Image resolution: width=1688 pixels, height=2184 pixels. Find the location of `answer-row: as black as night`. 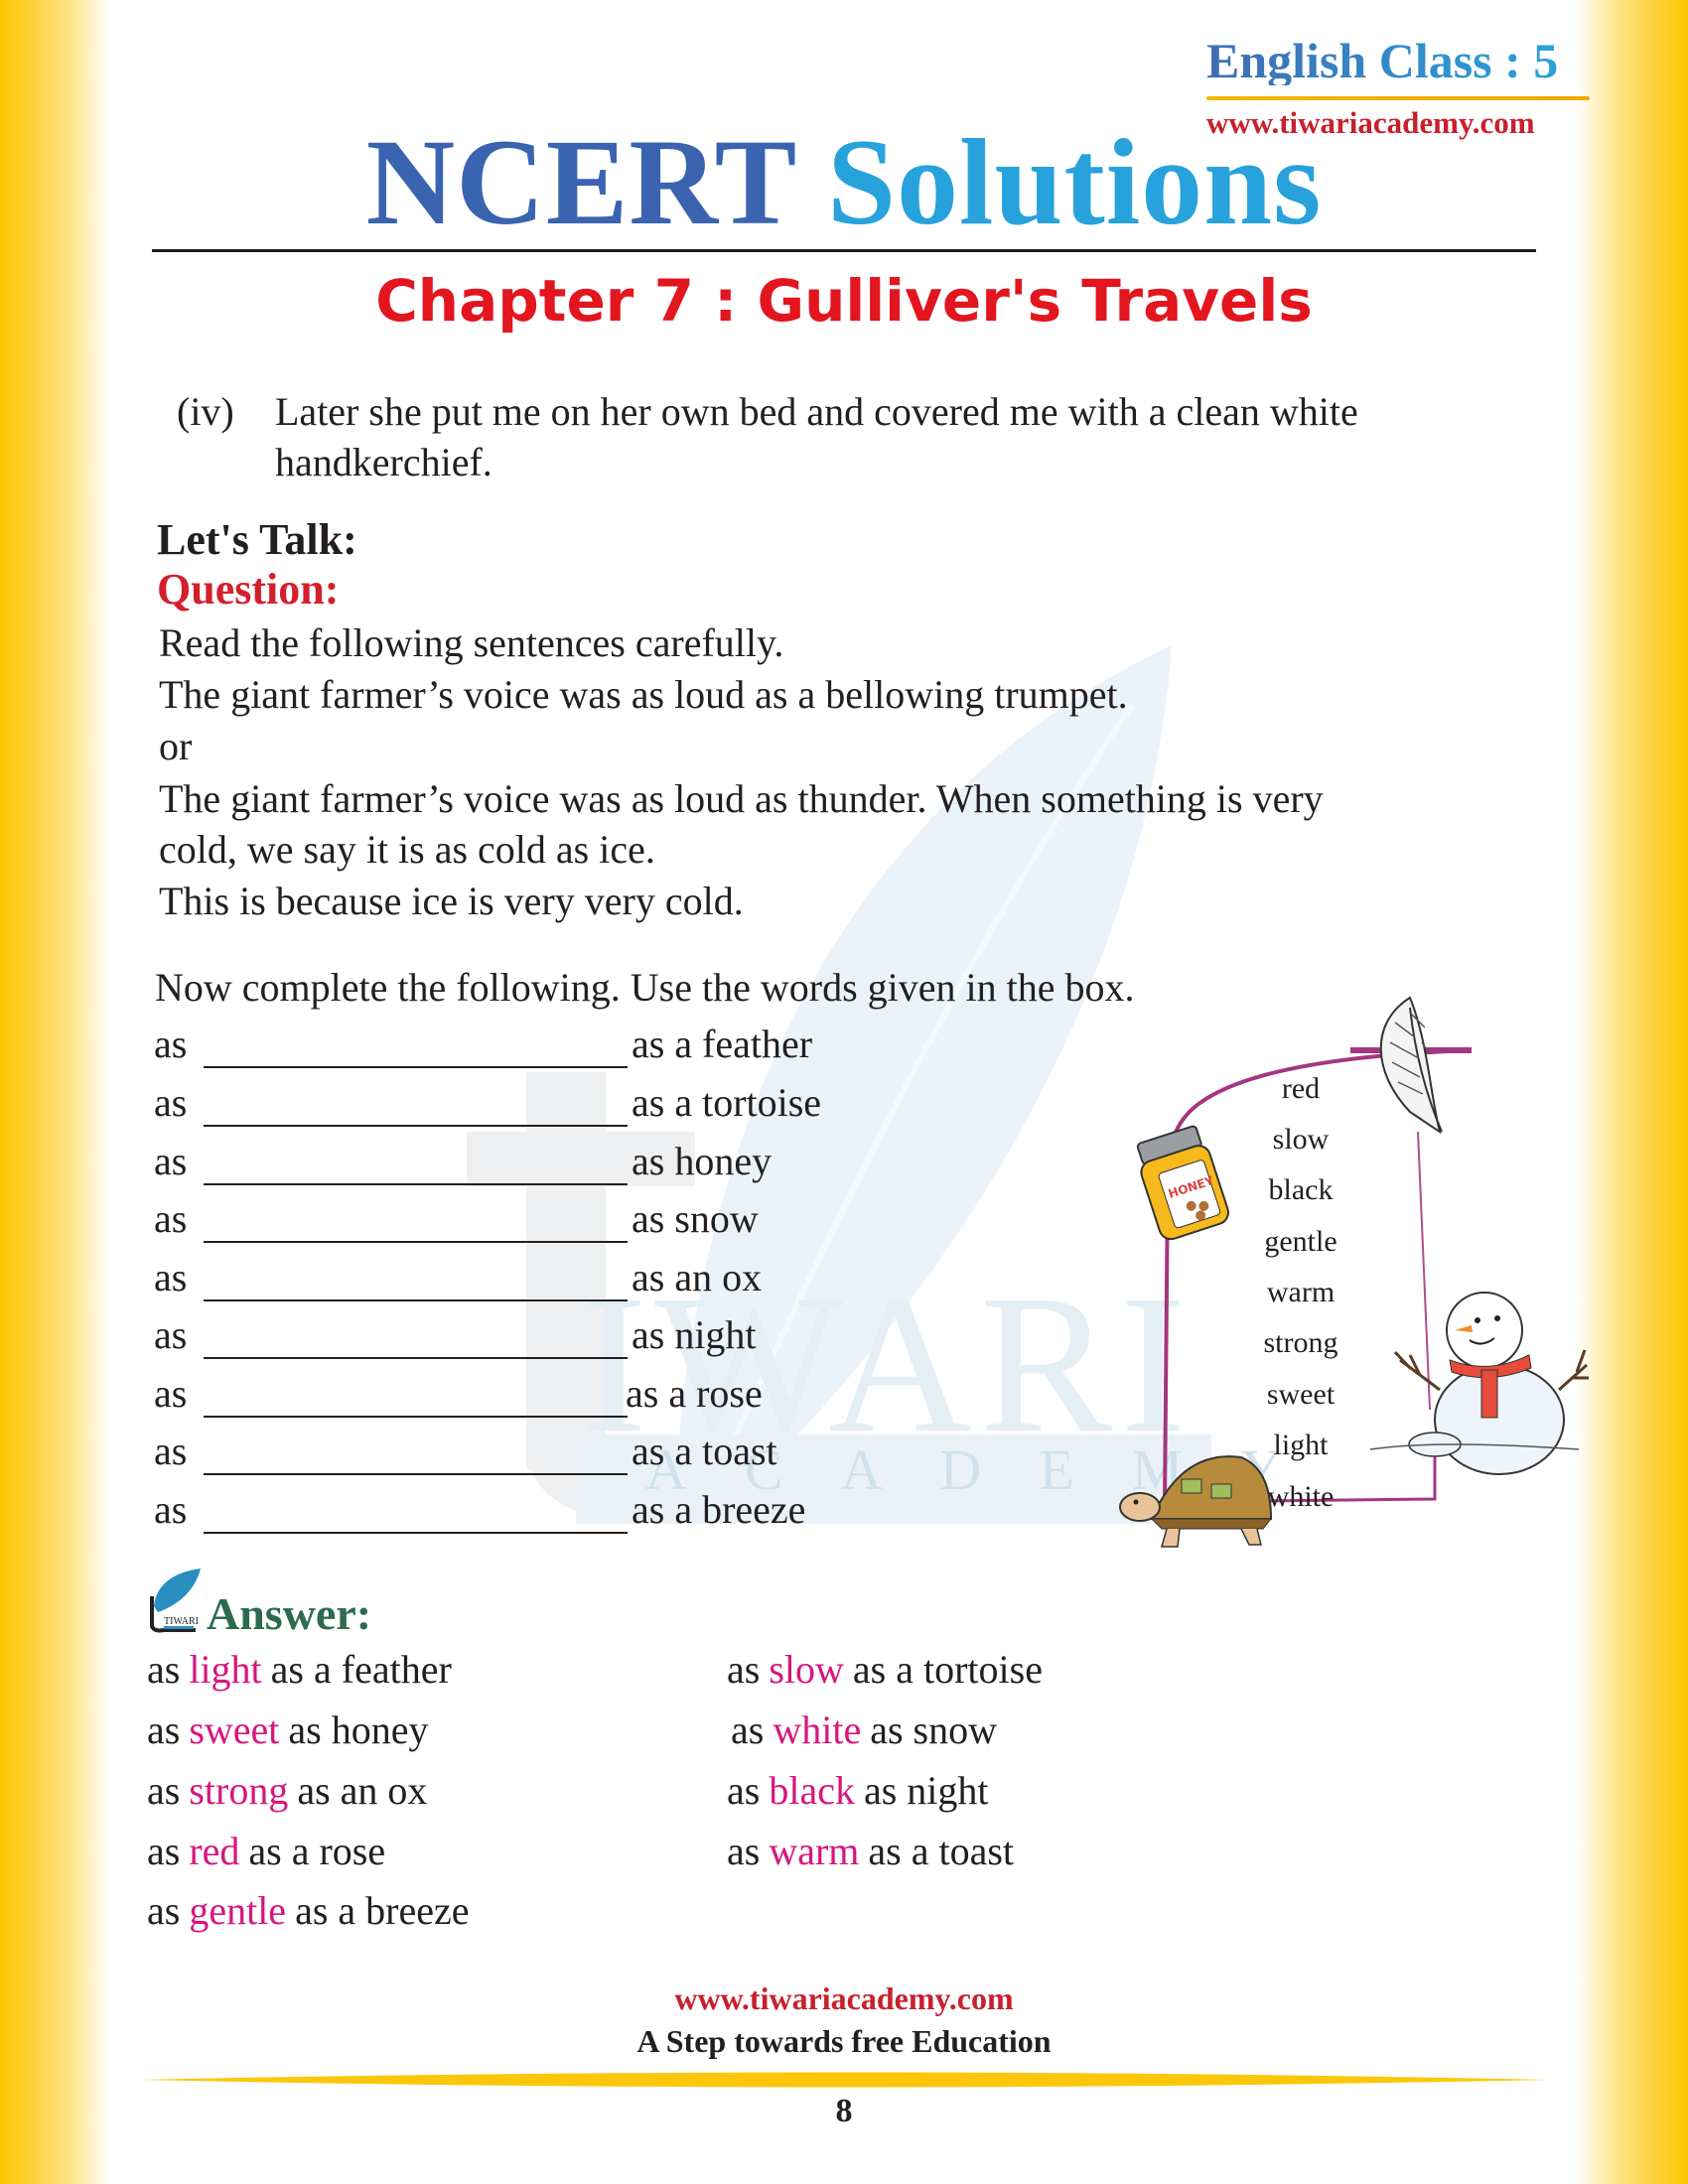

answer-row: as black as night is located at coordinates (858, 1791).